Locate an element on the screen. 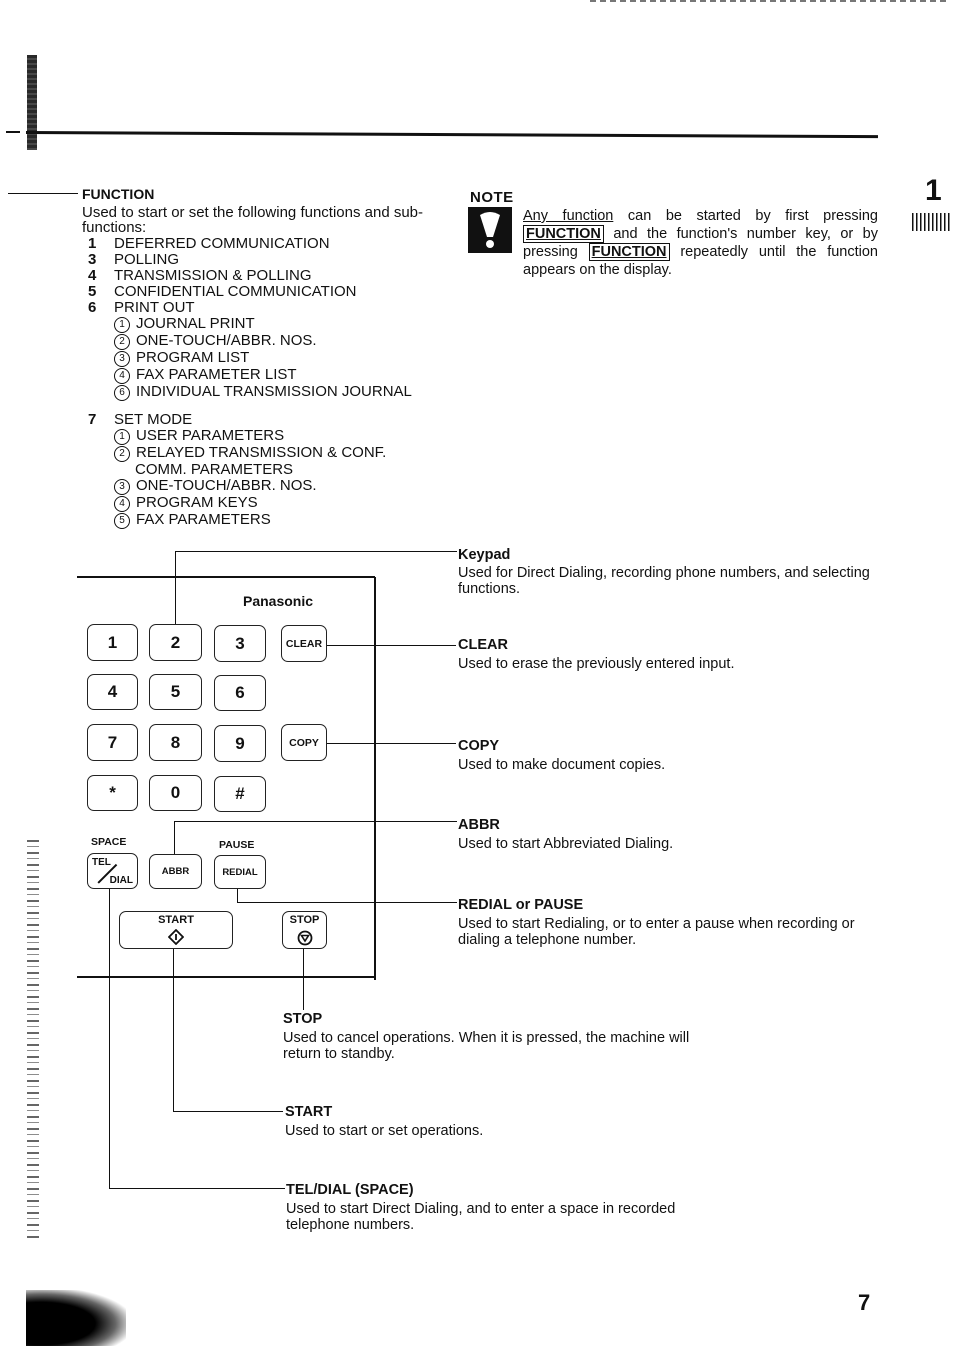 This screenshot has width=954, height=1346. start-key: START is located at coordinates (176, 930).